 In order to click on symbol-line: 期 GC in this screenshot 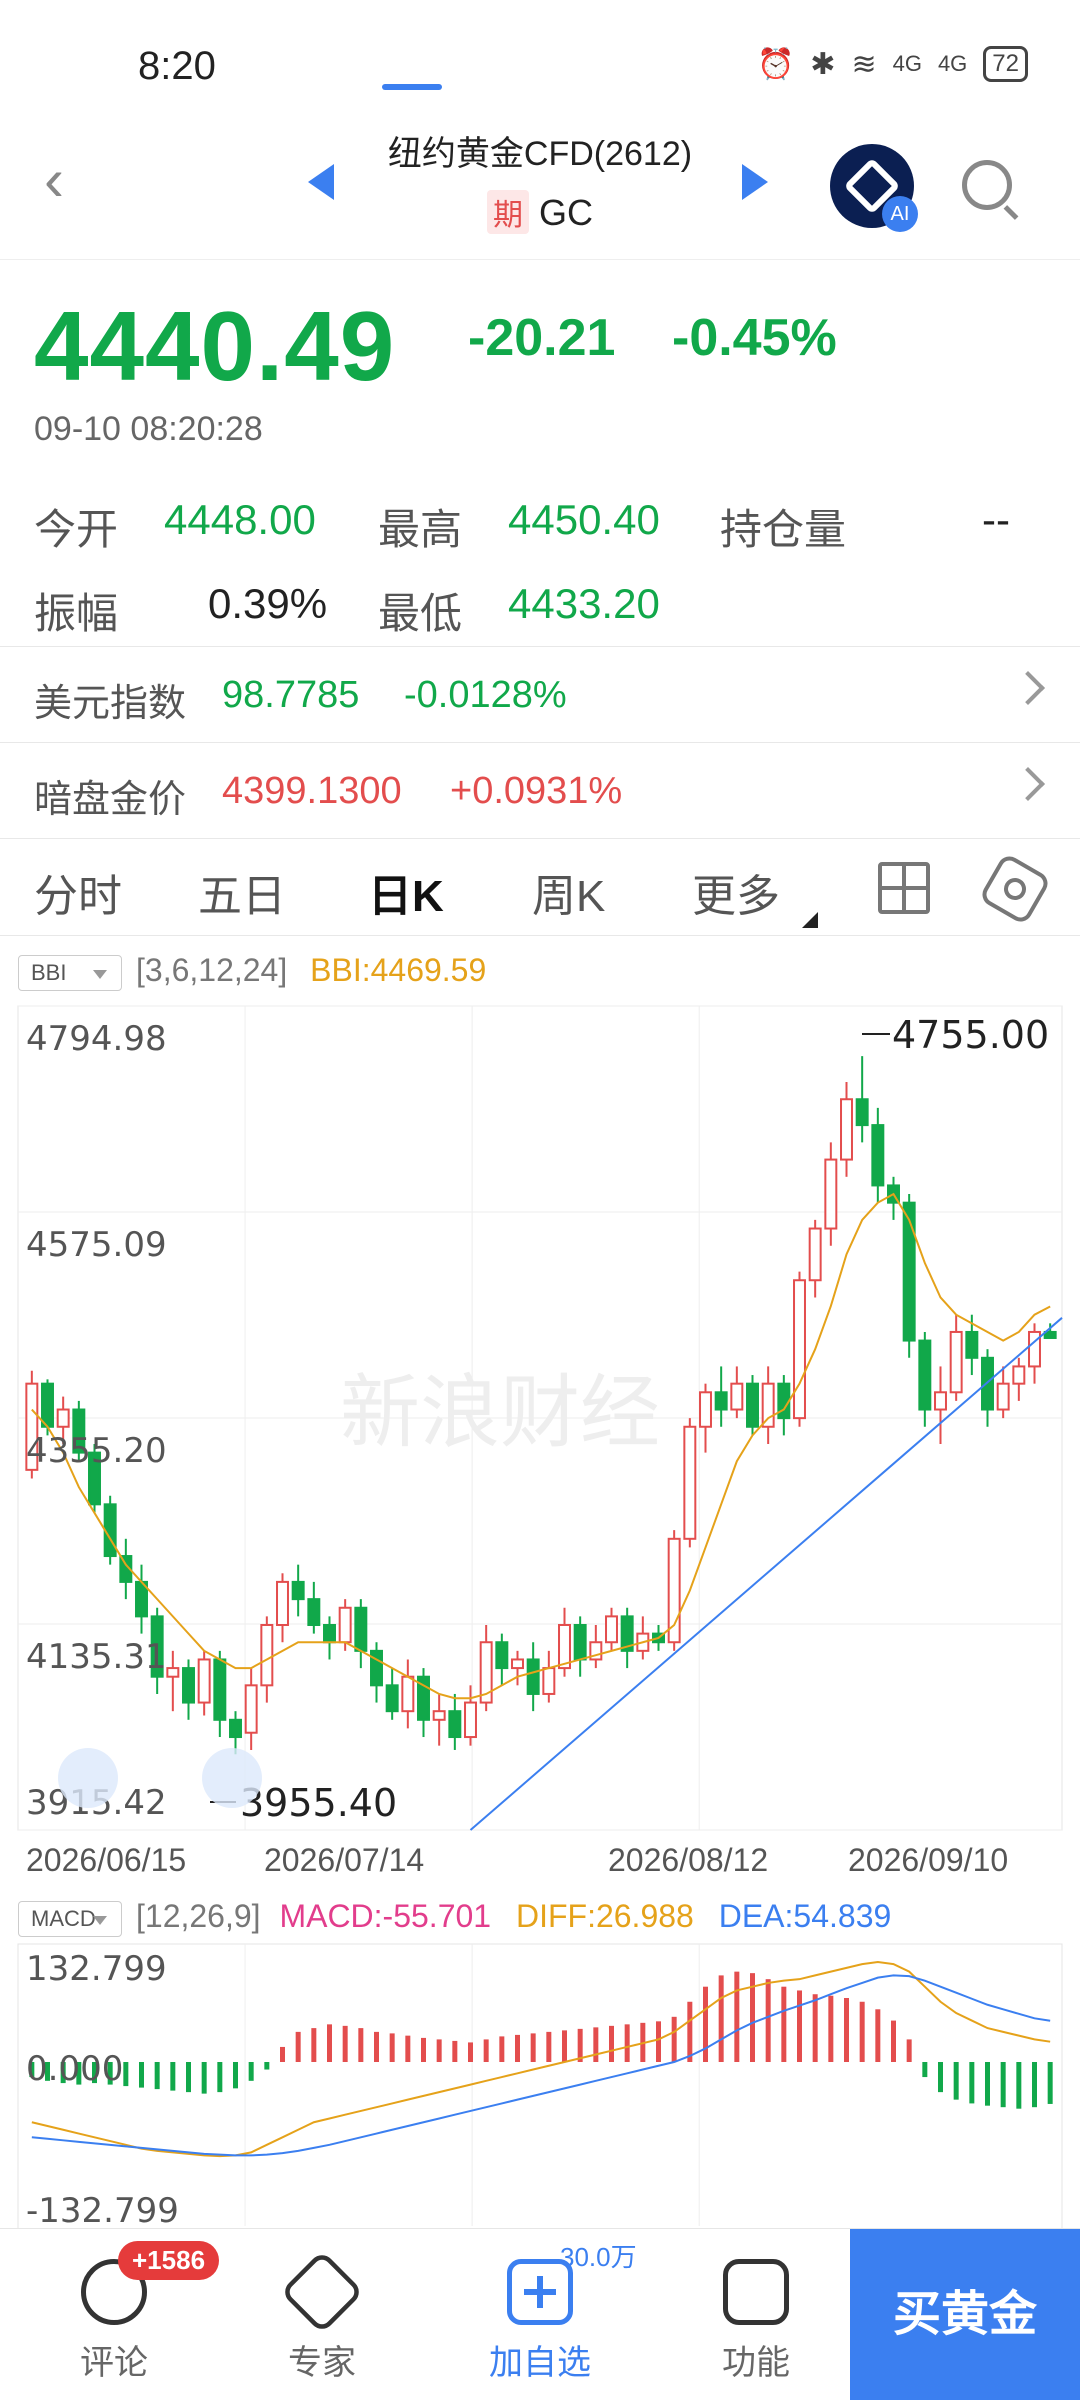, I will do `click(540, 212)`.